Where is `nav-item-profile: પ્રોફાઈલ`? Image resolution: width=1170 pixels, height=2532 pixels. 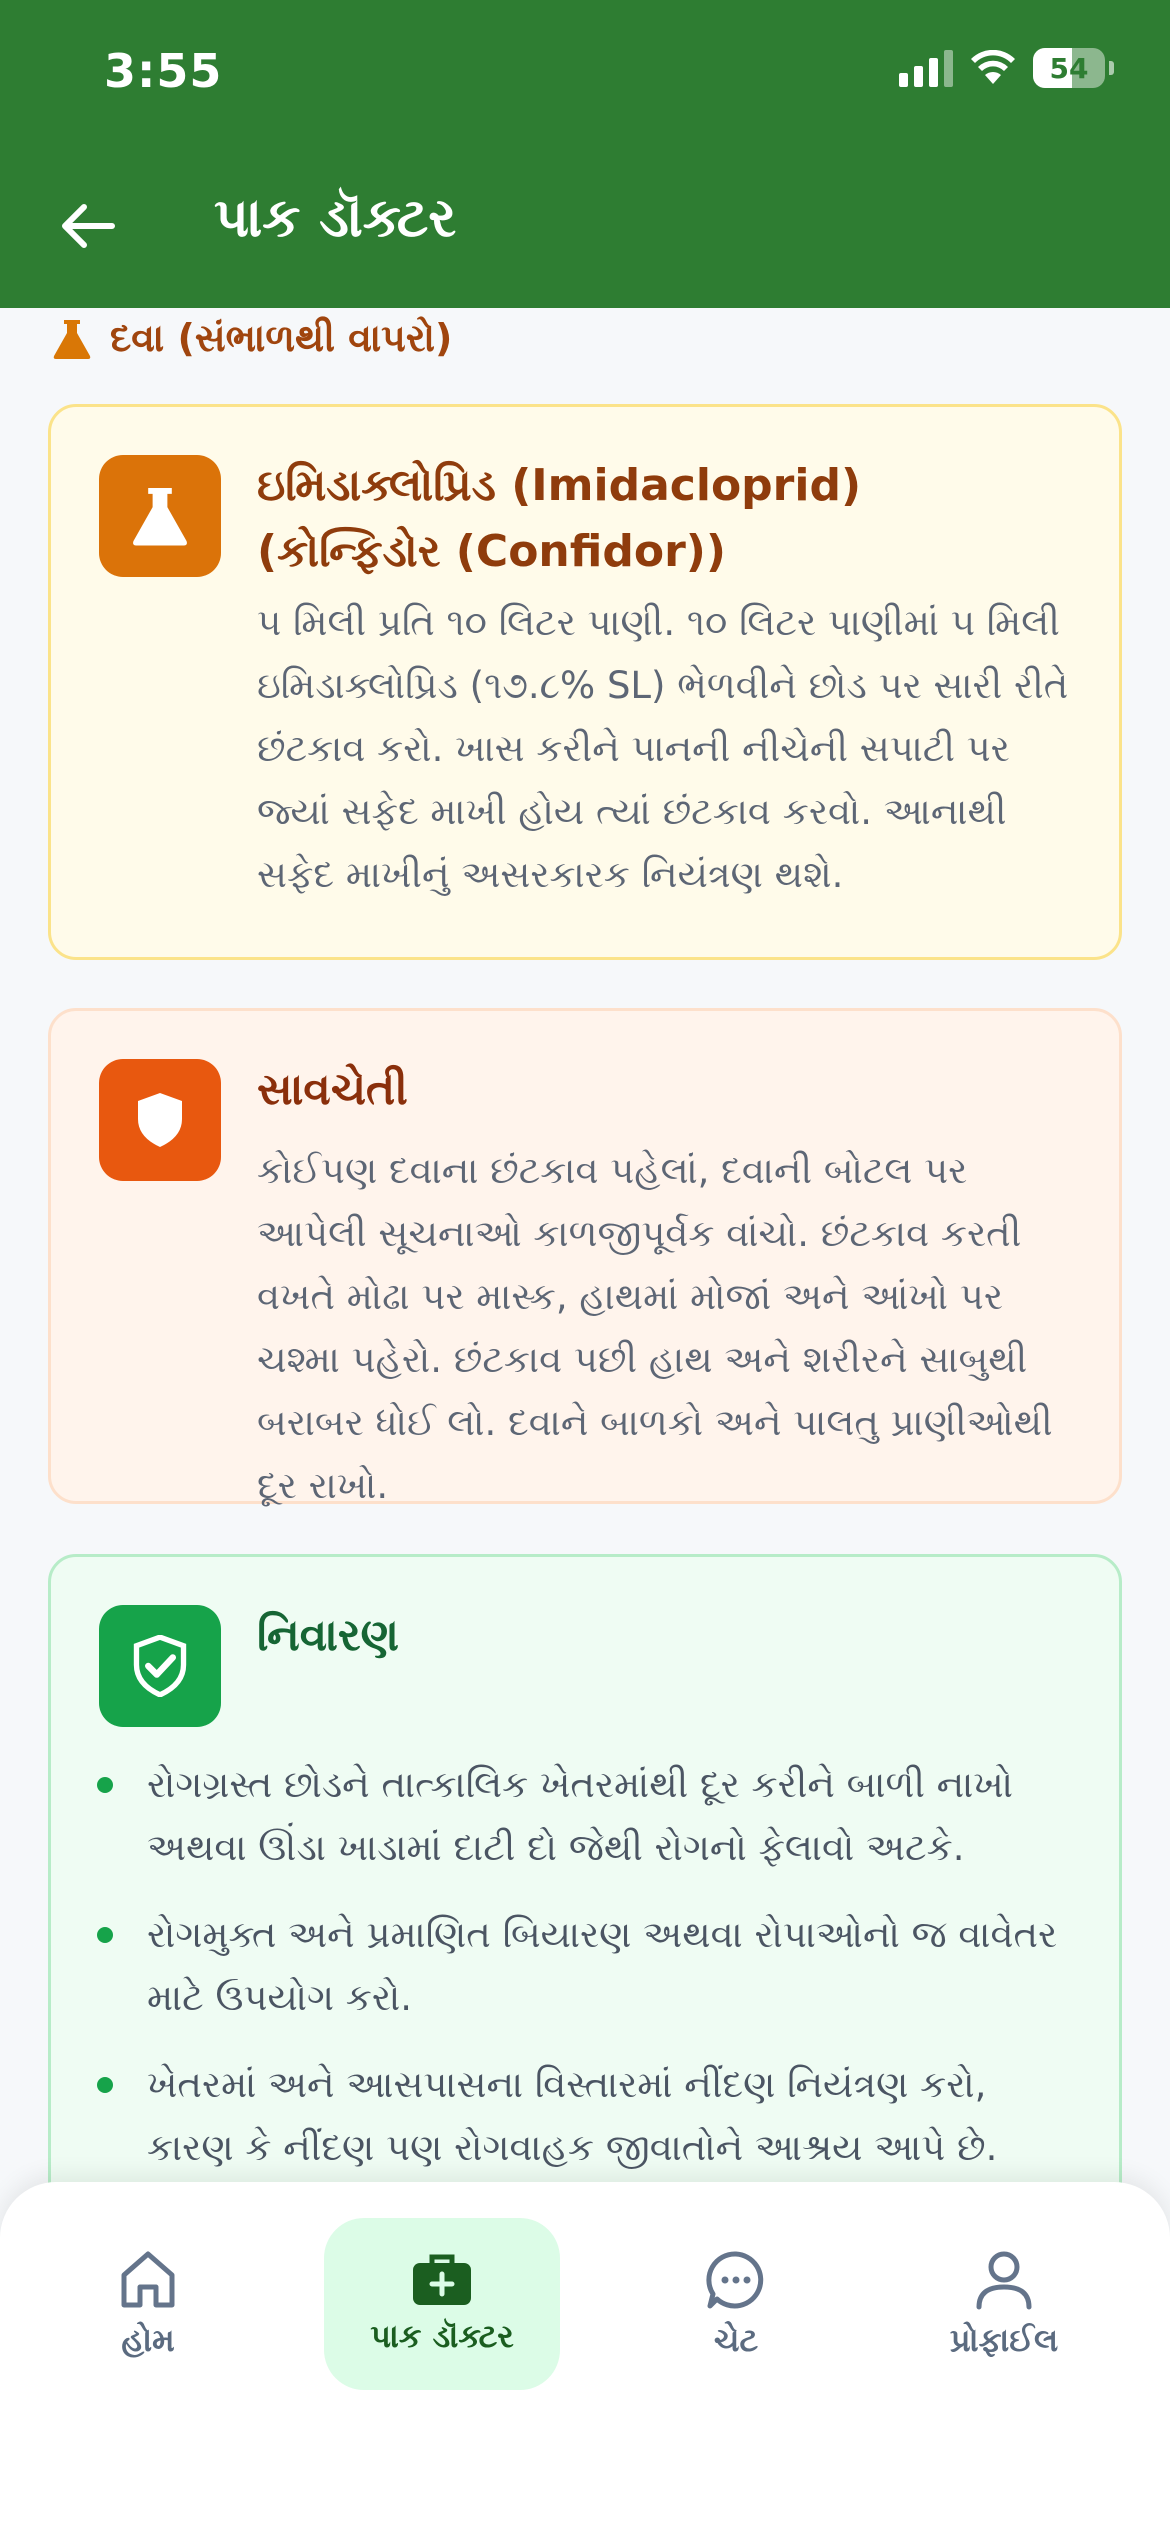 nav-item-profile: પ્રોફાઈલ is located at coordinates (1004, 2304).